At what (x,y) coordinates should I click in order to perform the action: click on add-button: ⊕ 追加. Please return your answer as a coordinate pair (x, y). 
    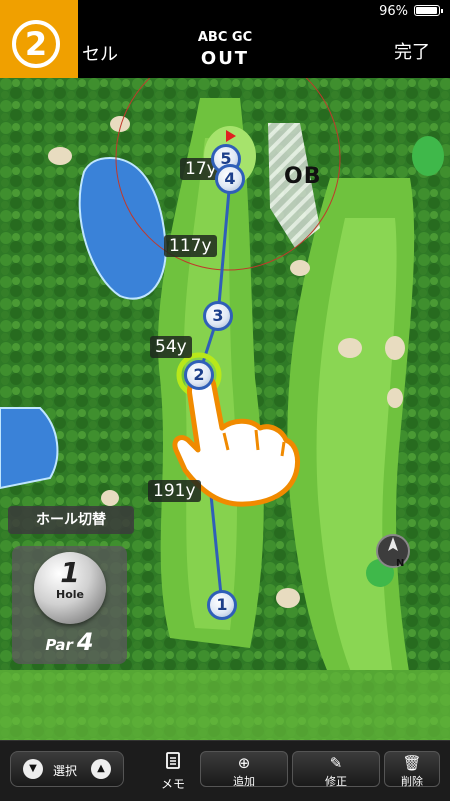
    Looking at the image, I should click on (244, 769).